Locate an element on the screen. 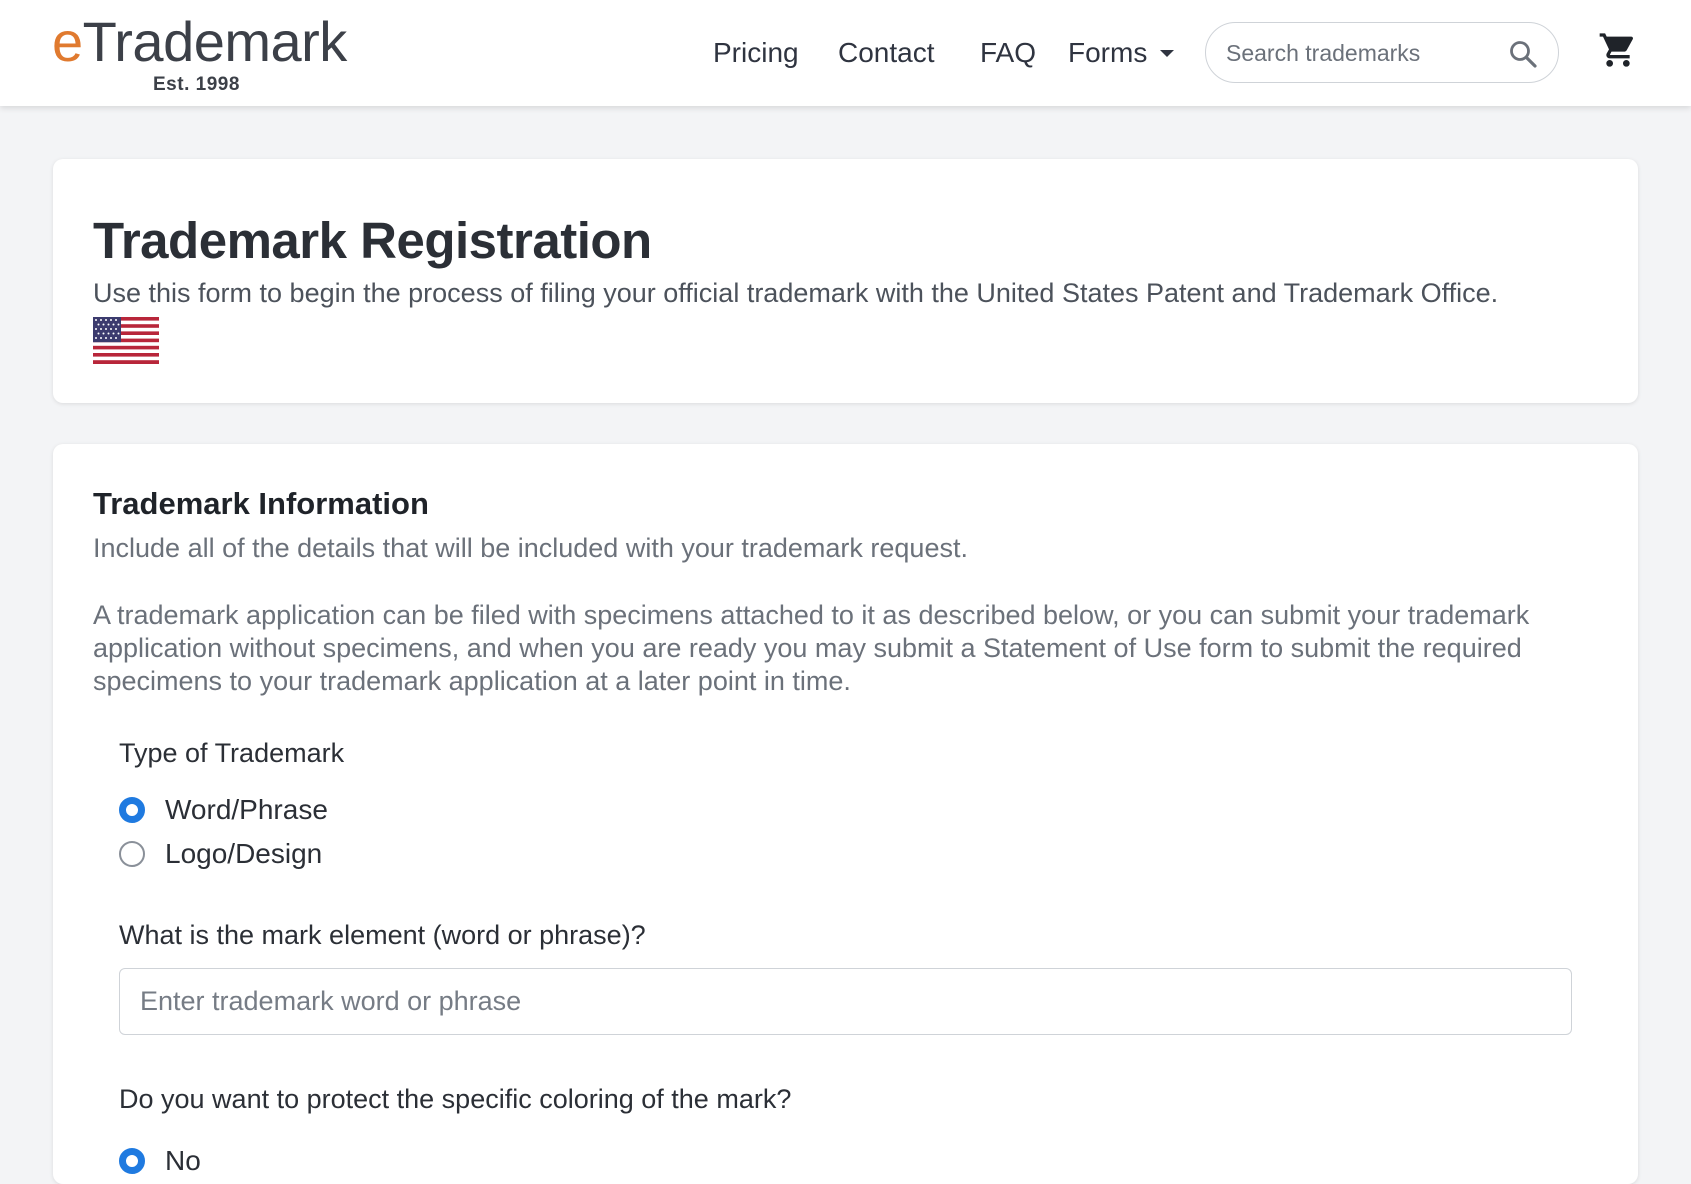 The height and width of the screenshot is (1184, 1691). section-title: Trademark Information is located at coordinates (261, 503).